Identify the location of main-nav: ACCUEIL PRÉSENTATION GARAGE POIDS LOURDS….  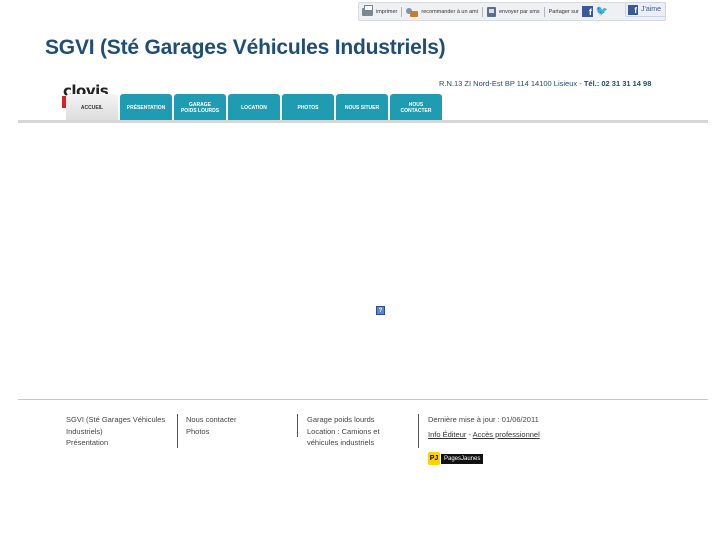
(255, 107).